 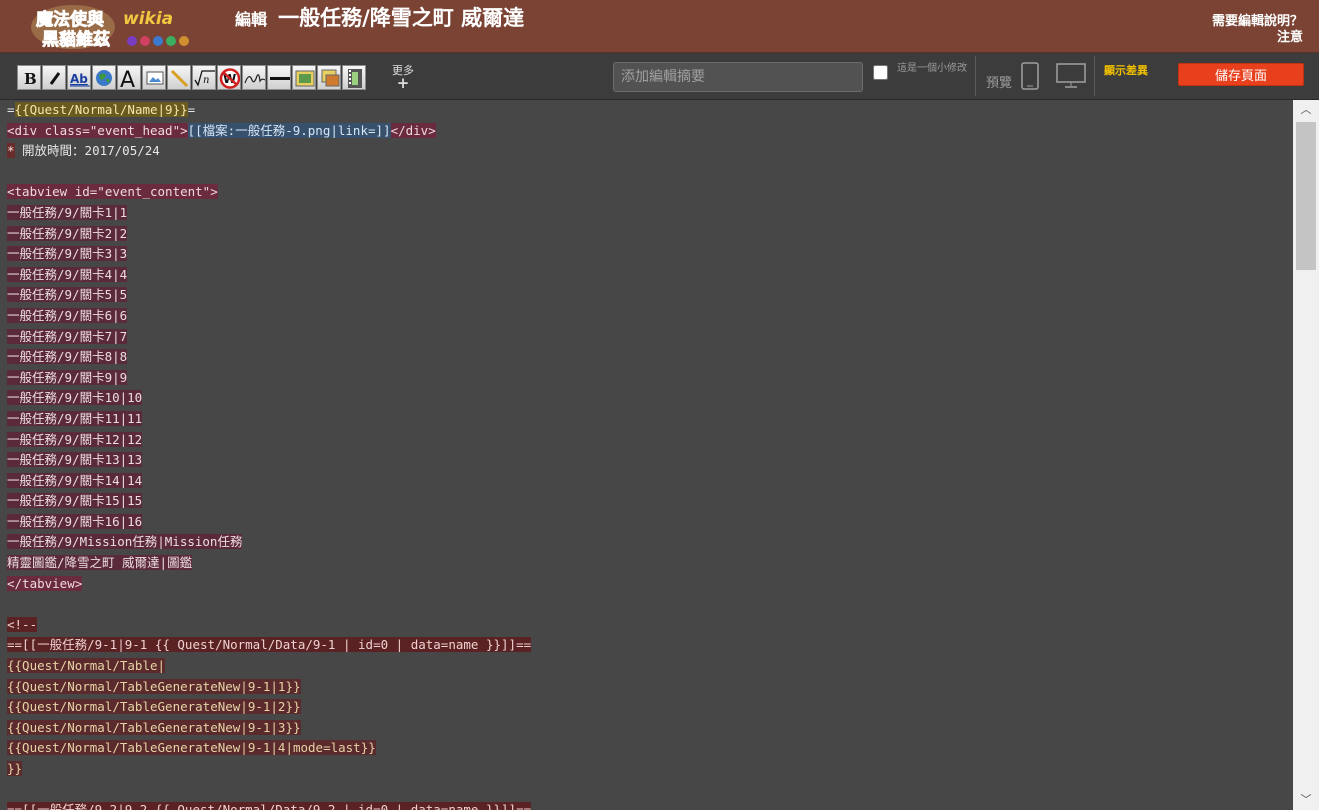 What do you see at coordinates (114, 27) in the screenshot?
I see `site-logo: 魔法使與 黑貓維茲 wikia` at bounding box center [114, 27].